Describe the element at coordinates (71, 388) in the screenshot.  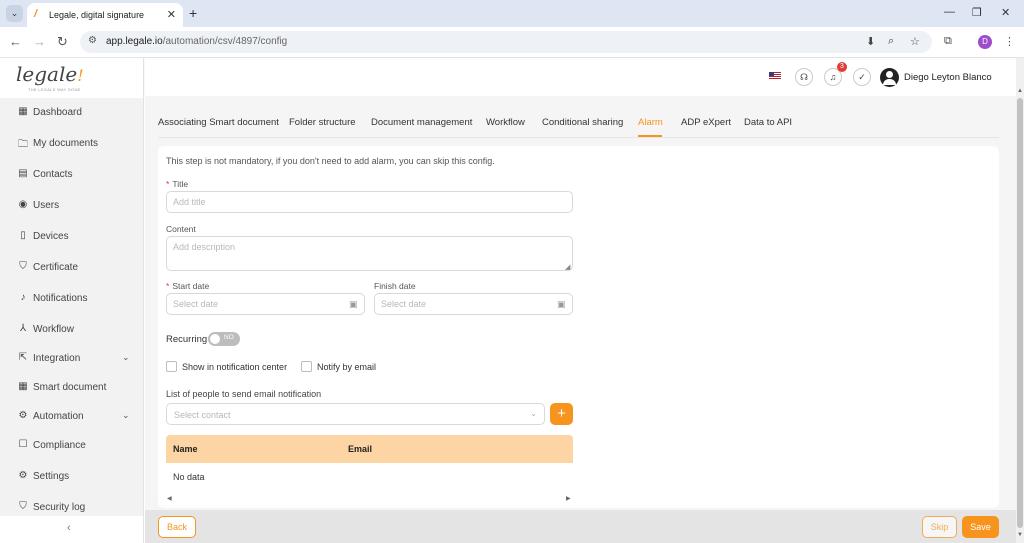
I see `sidebar-item-smart-document: ▦ Smart document` at that location.